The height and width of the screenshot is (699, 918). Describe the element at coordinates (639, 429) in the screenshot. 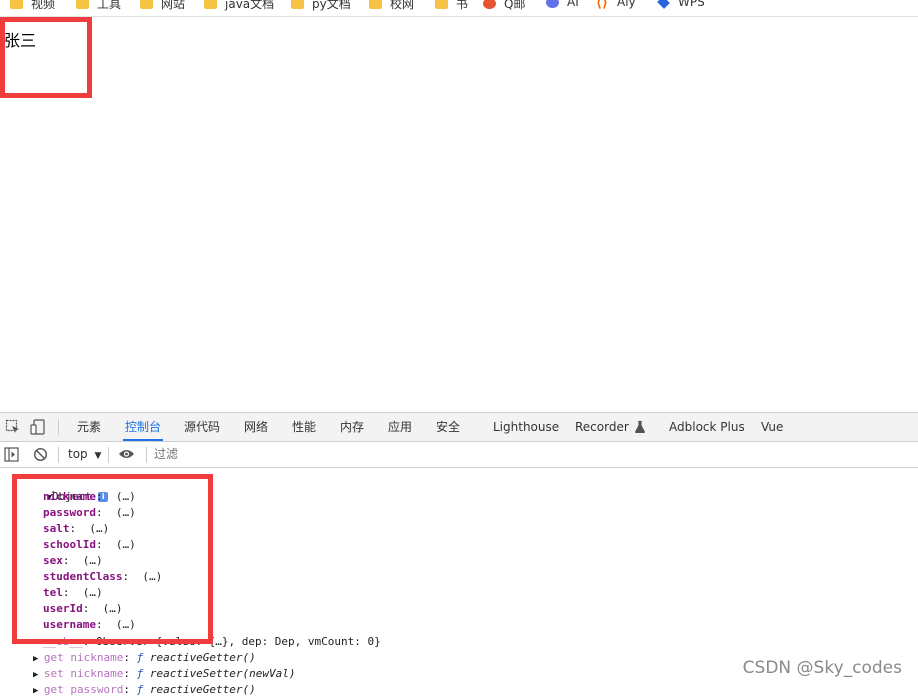

I see `flask-icon` at that location.